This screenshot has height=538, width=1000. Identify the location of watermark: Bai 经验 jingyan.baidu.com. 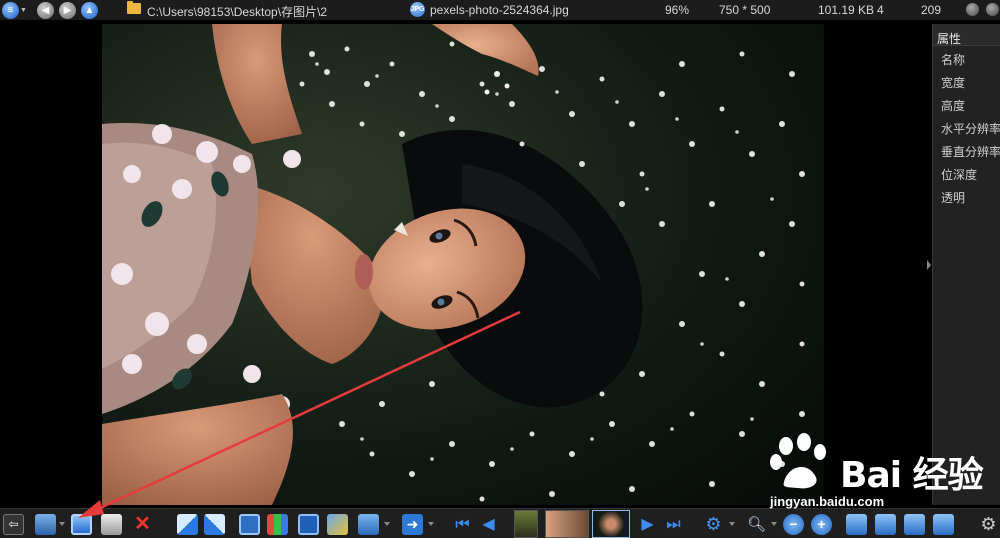
(883, 475).